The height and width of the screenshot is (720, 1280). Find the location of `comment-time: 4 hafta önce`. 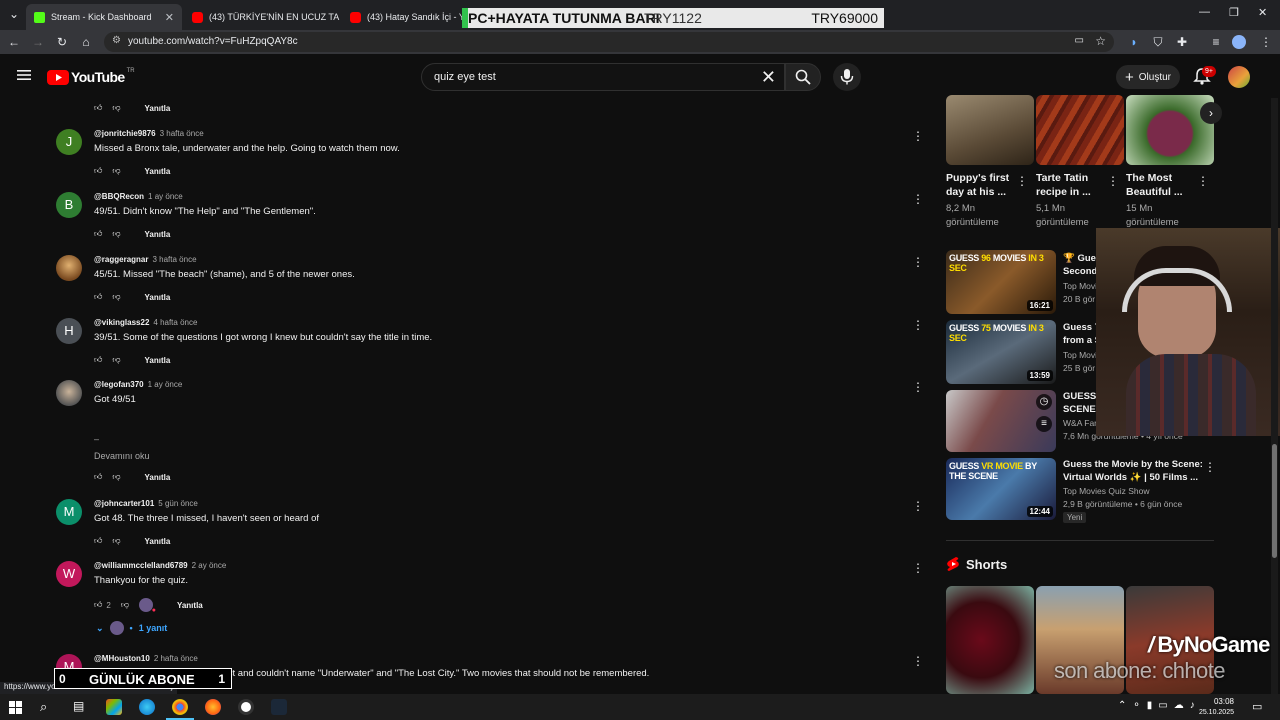

comment-time: 4 hafta önce is located at coordinates (175, 322).